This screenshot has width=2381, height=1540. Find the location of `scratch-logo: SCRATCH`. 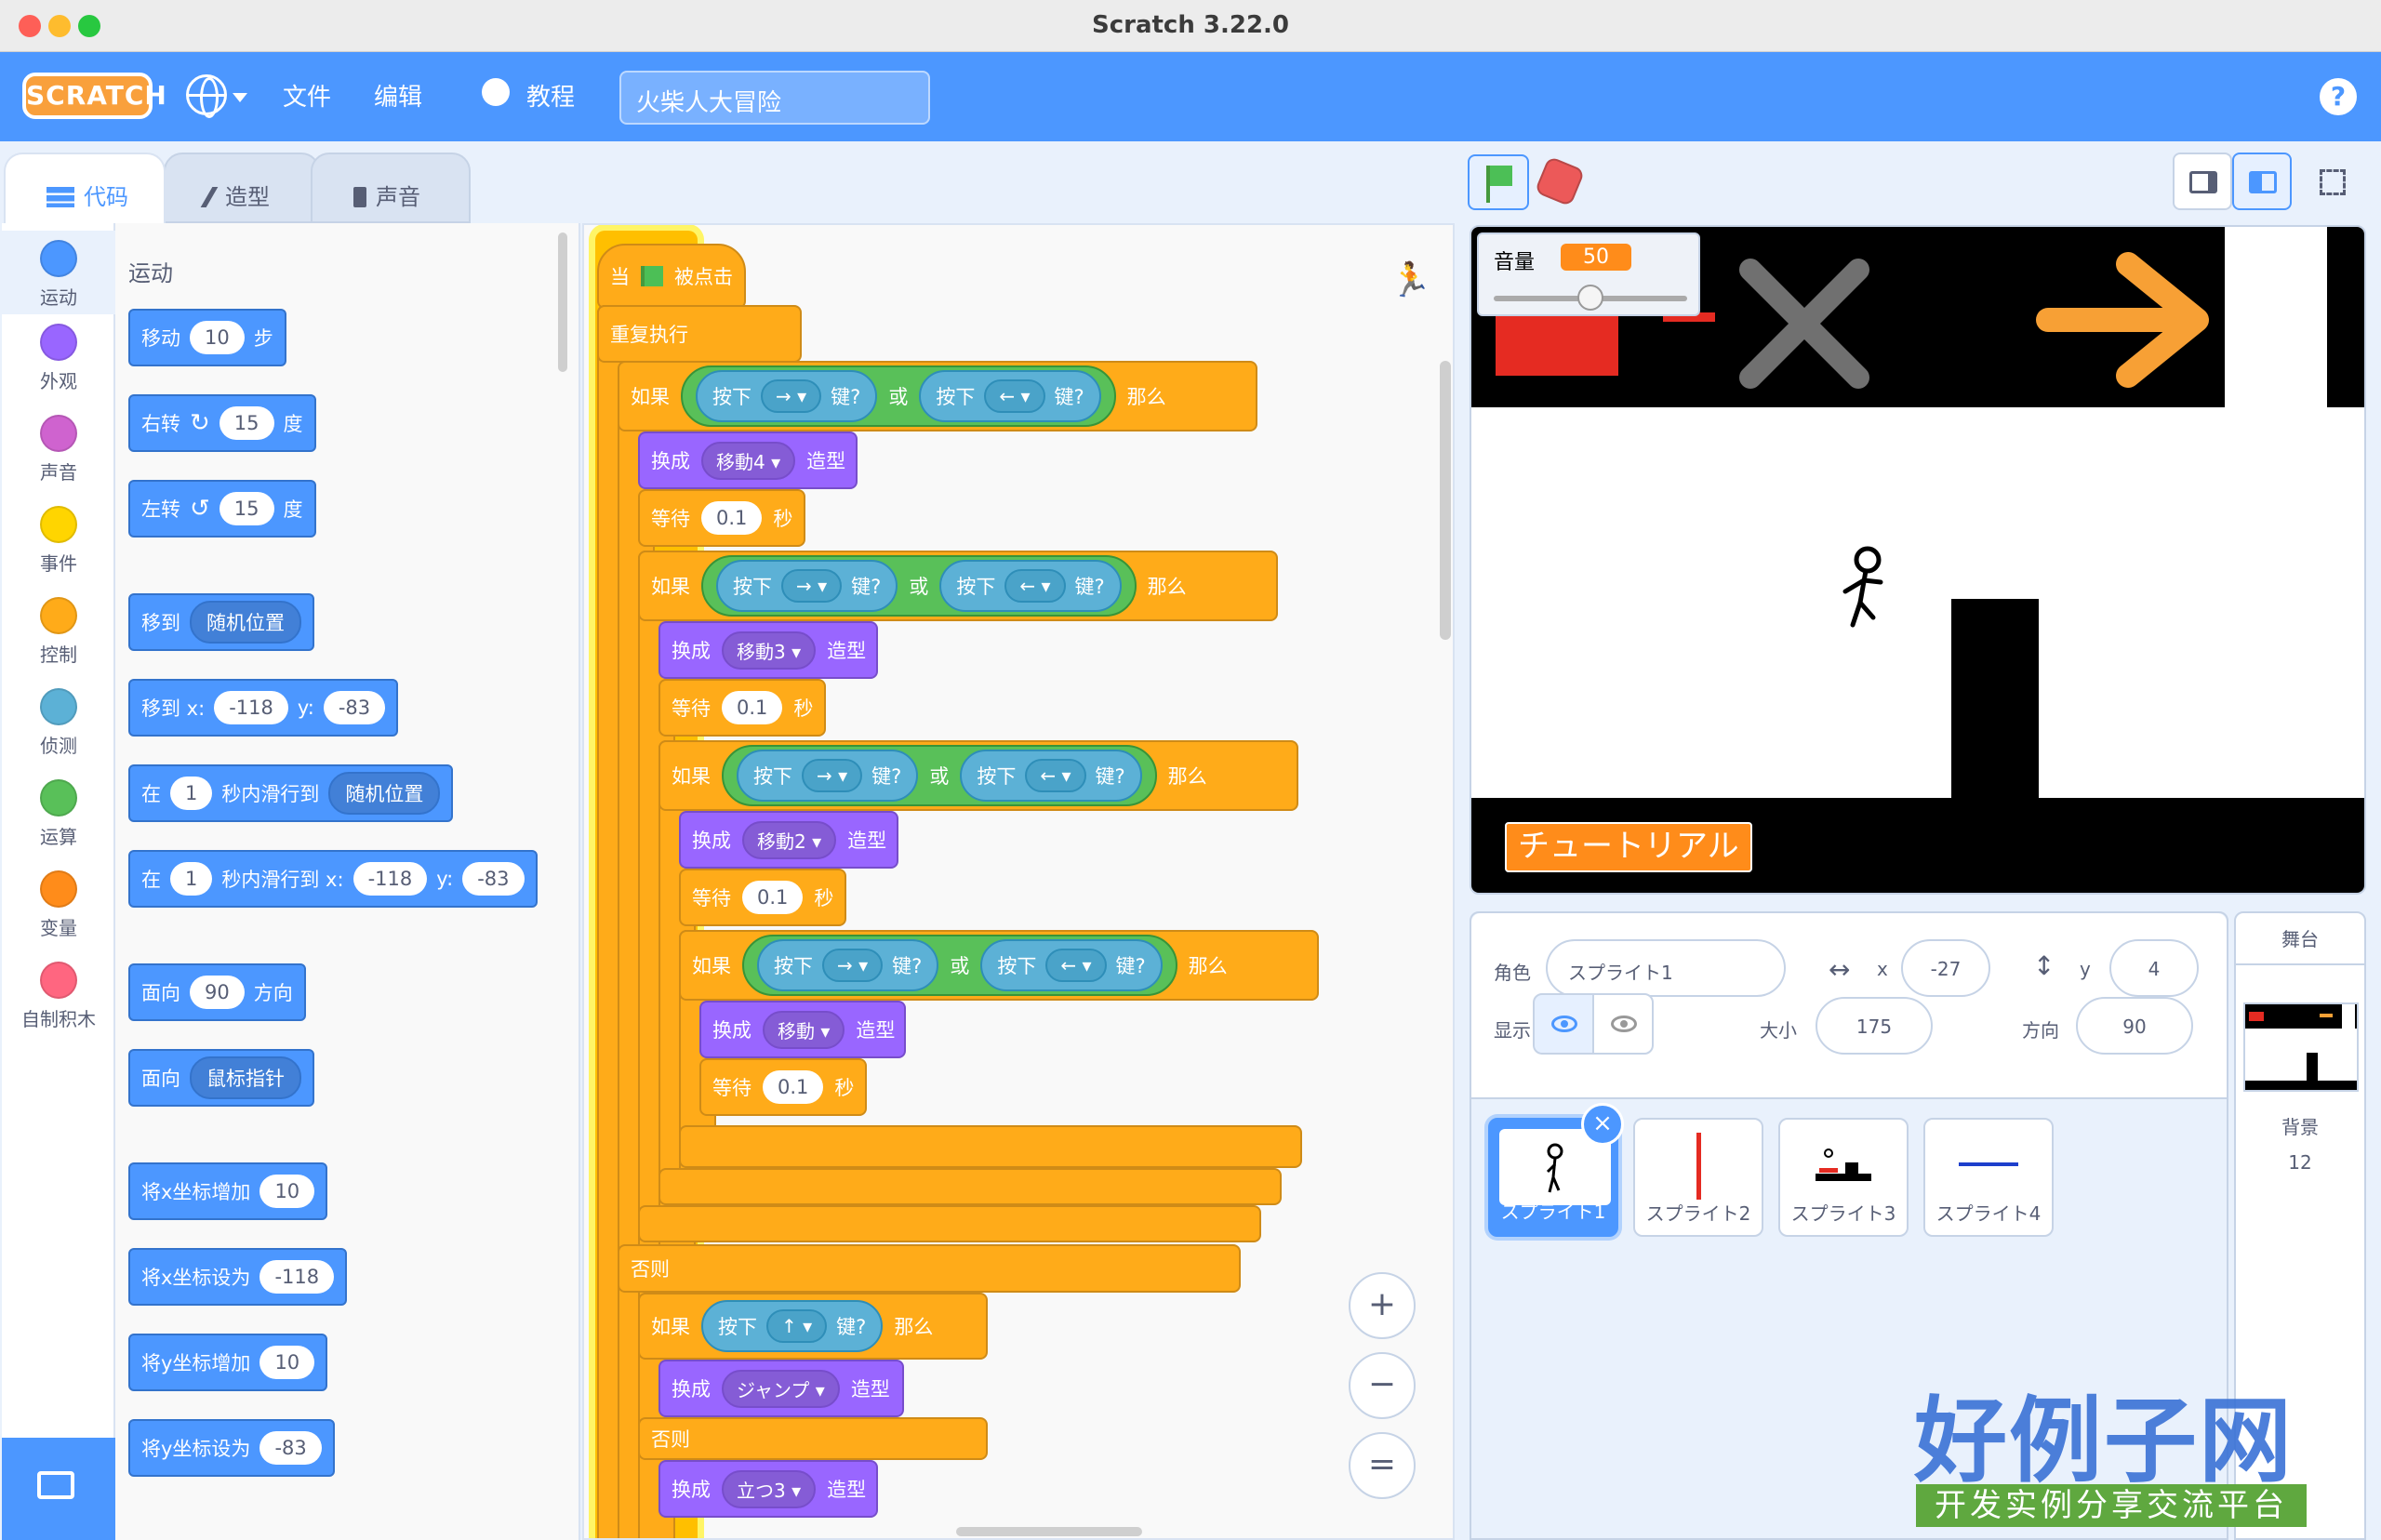

scratch-logo: SCRATCH is located at coordinates (94, 96).